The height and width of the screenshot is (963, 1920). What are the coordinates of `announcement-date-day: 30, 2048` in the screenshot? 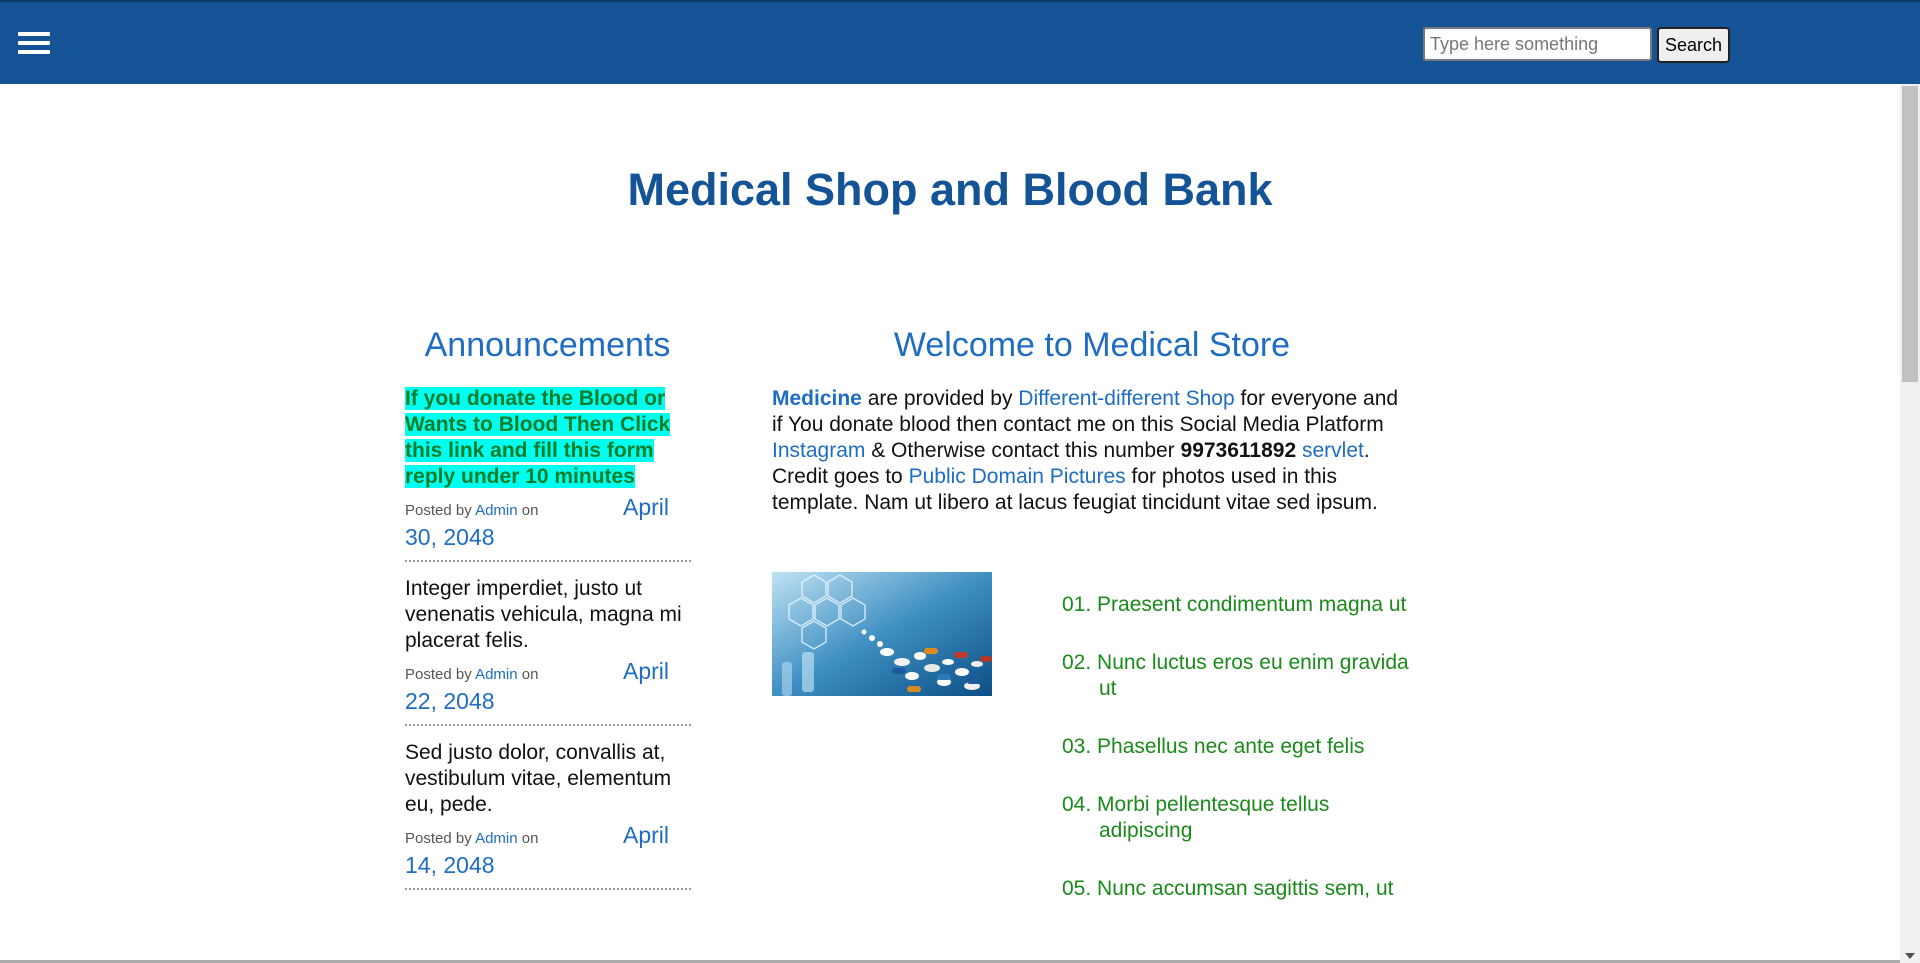 It's located at (450, 537).